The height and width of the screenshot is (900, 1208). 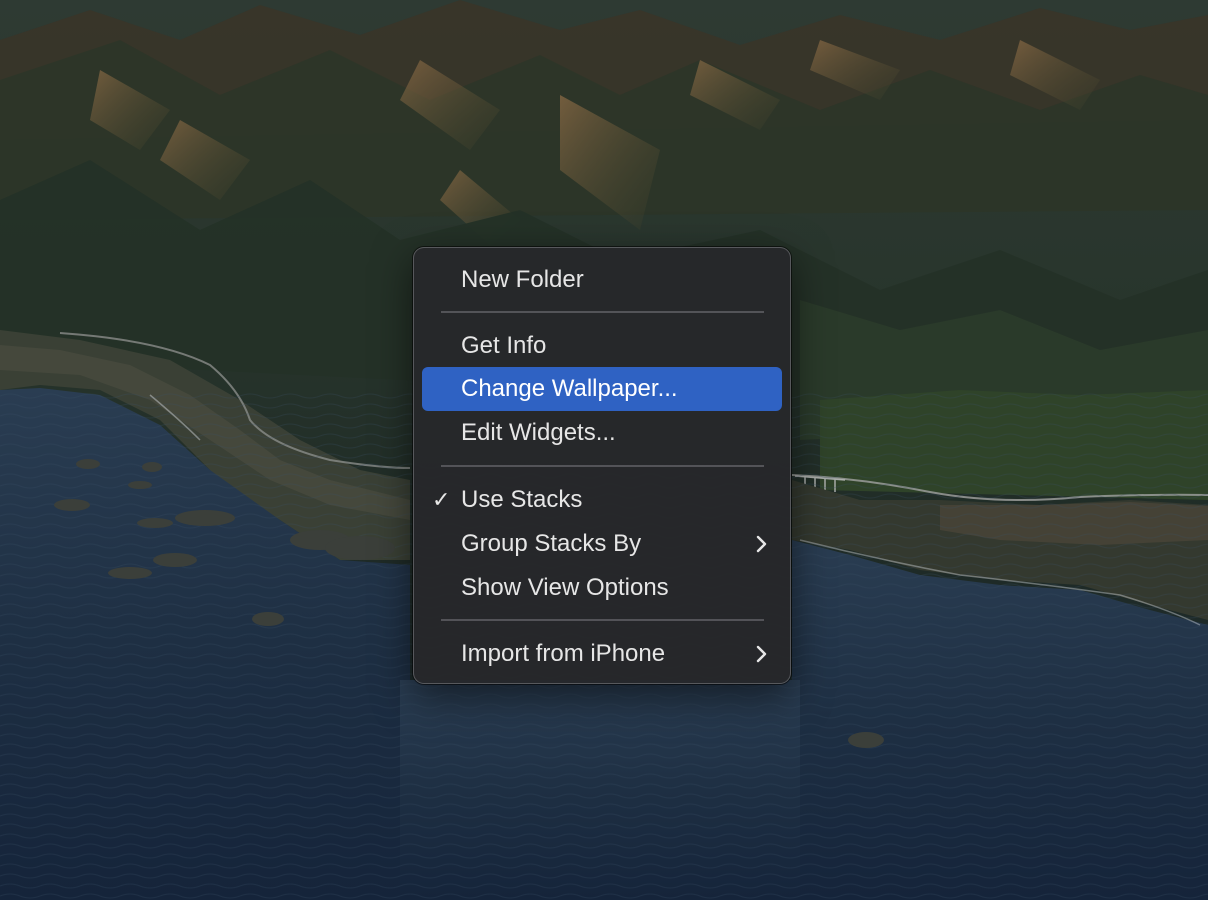 I want to click on menu-item-label: Get Info, so click(x=504, y=345).